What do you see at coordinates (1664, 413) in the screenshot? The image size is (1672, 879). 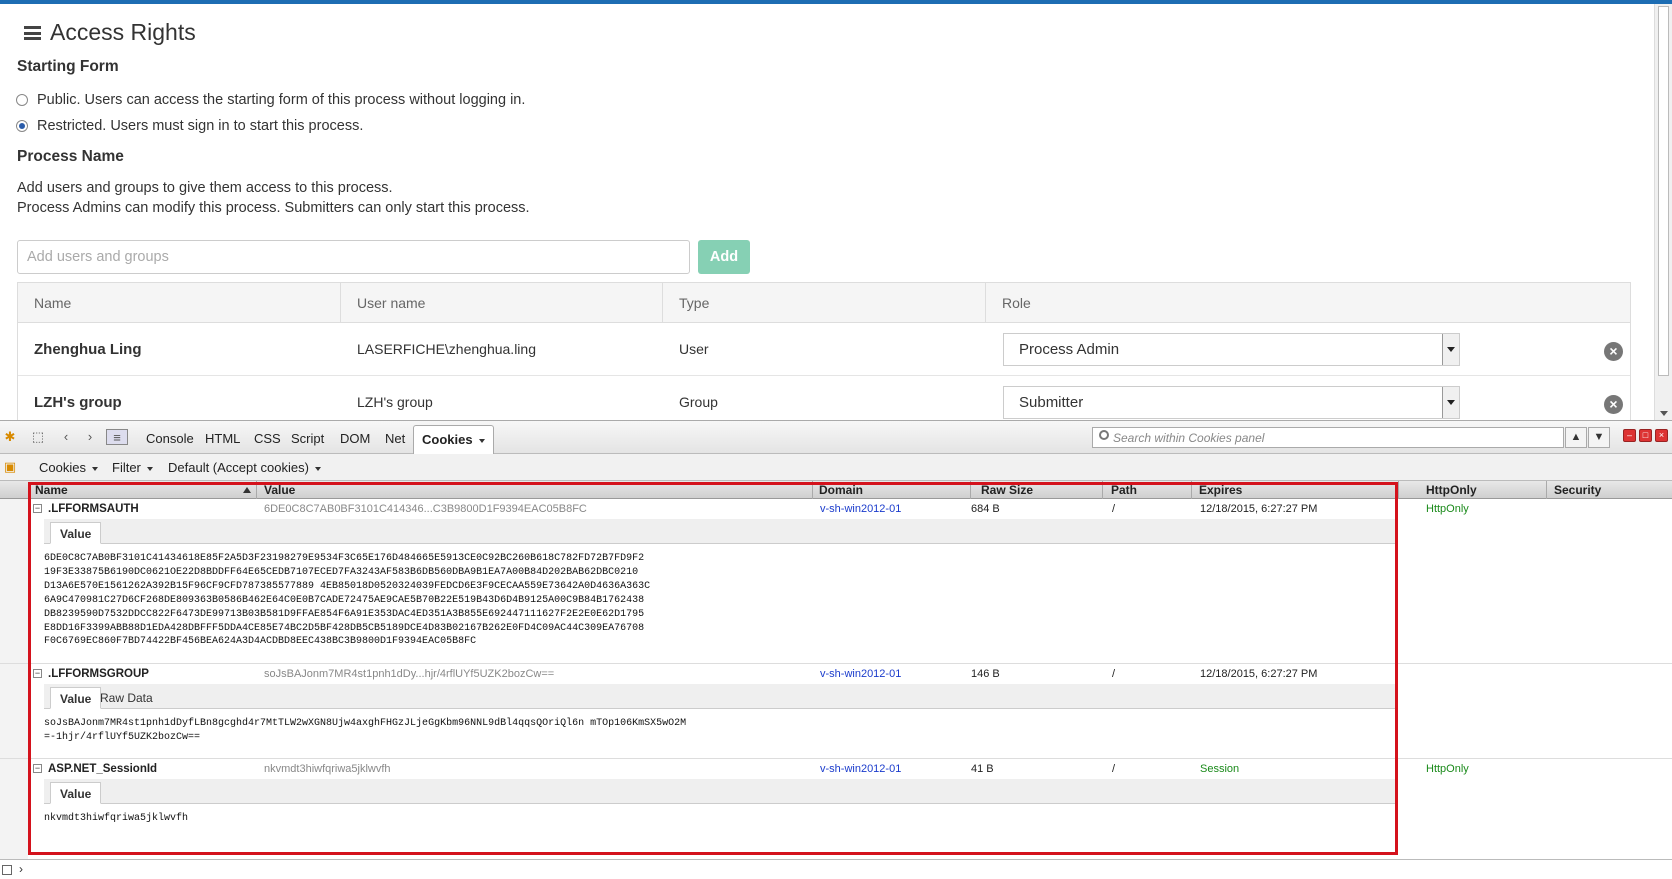 I see `scroll-down-arrow-icon` at bounding box center [1664, 413].